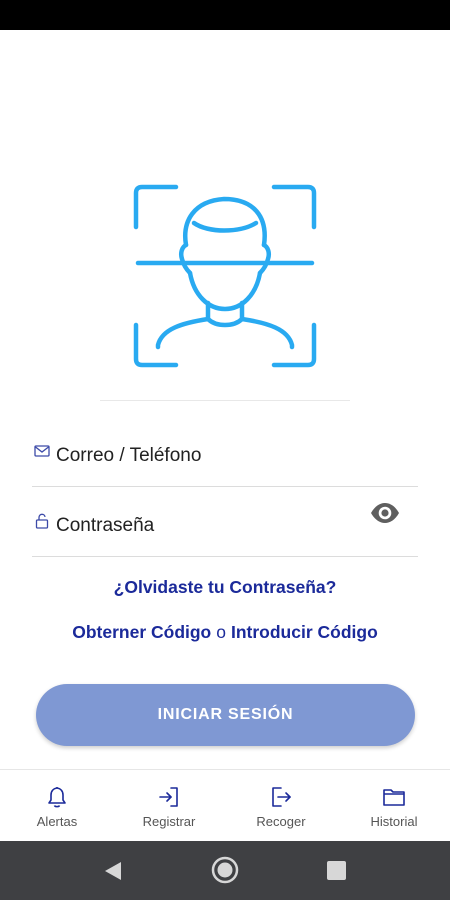 The height and width of the screenshot is (900, 450). Describe the element at coordinates (336, 870) in the screenshot. I see `recent-apps-square-icon` at that location.